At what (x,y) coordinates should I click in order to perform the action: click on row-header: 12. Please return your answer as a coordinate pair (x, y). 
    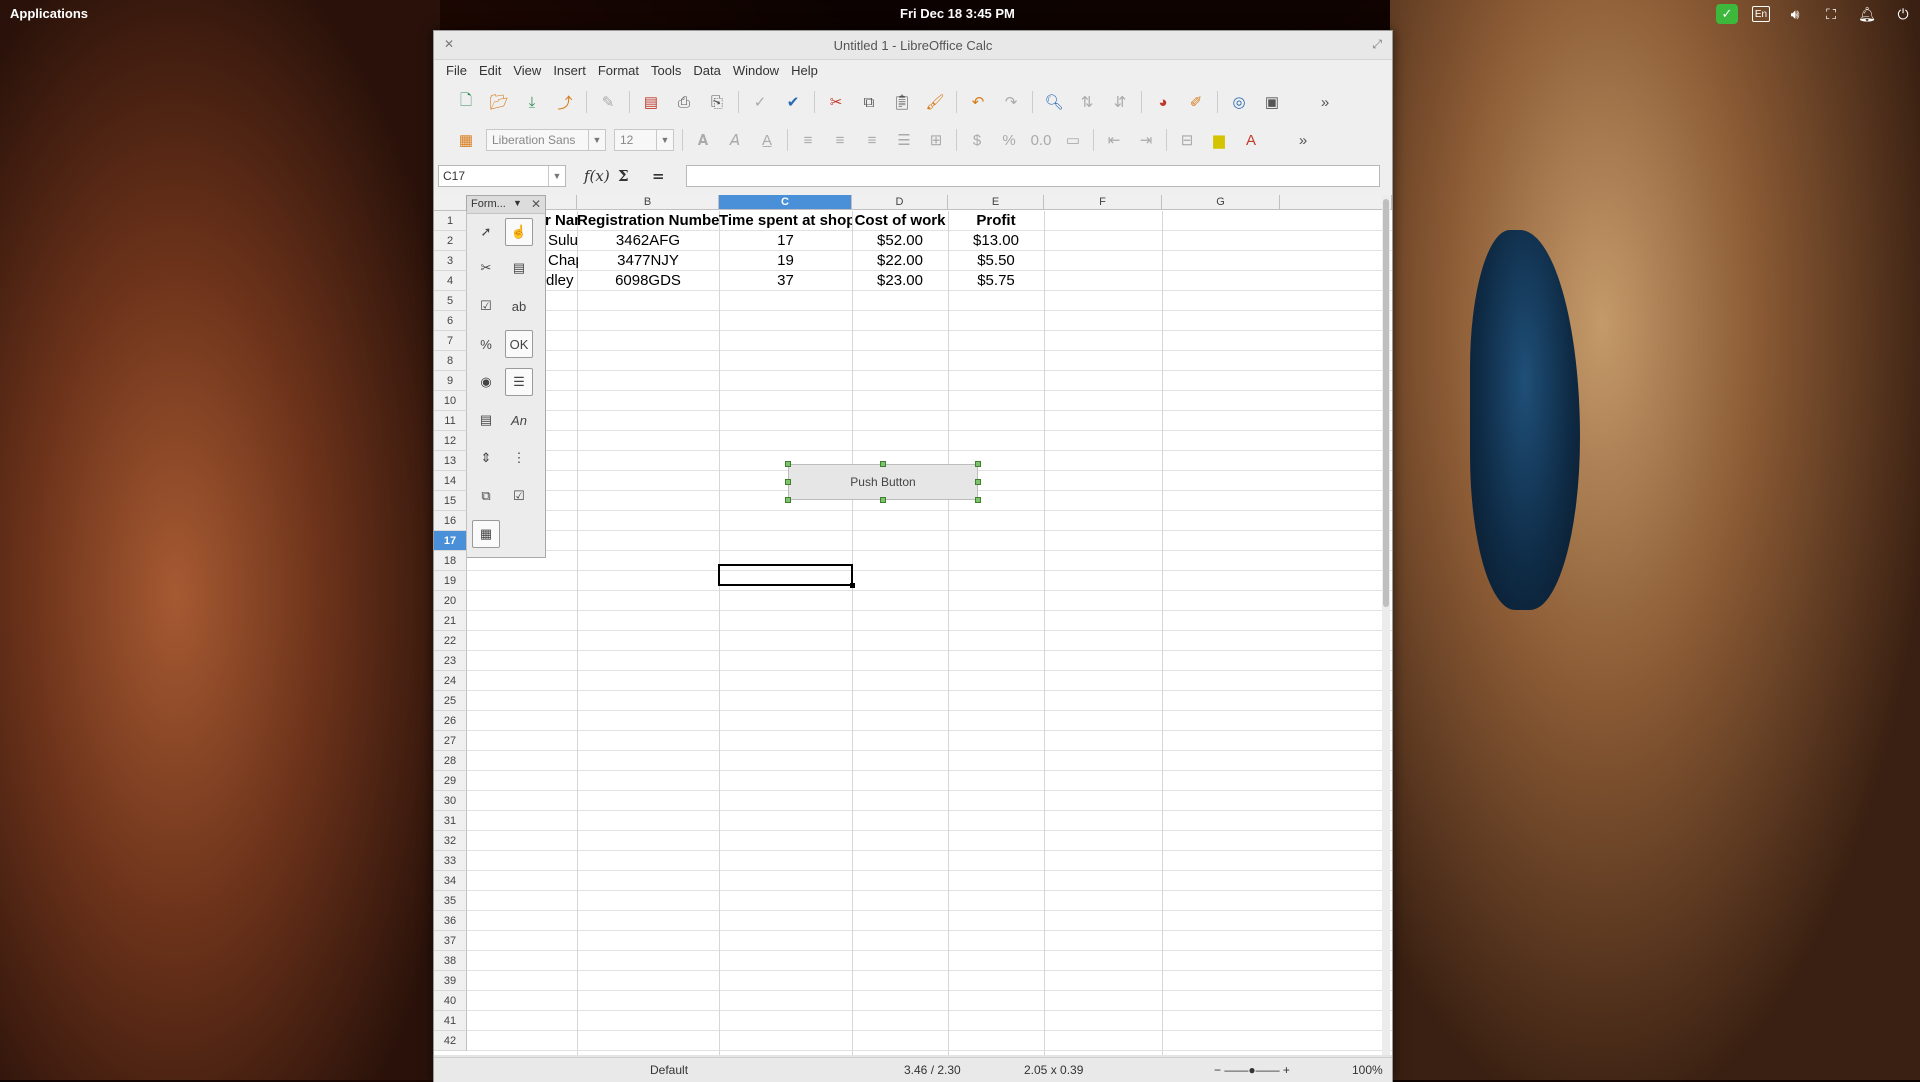
    Looking at the image, I should click on (450, 441).